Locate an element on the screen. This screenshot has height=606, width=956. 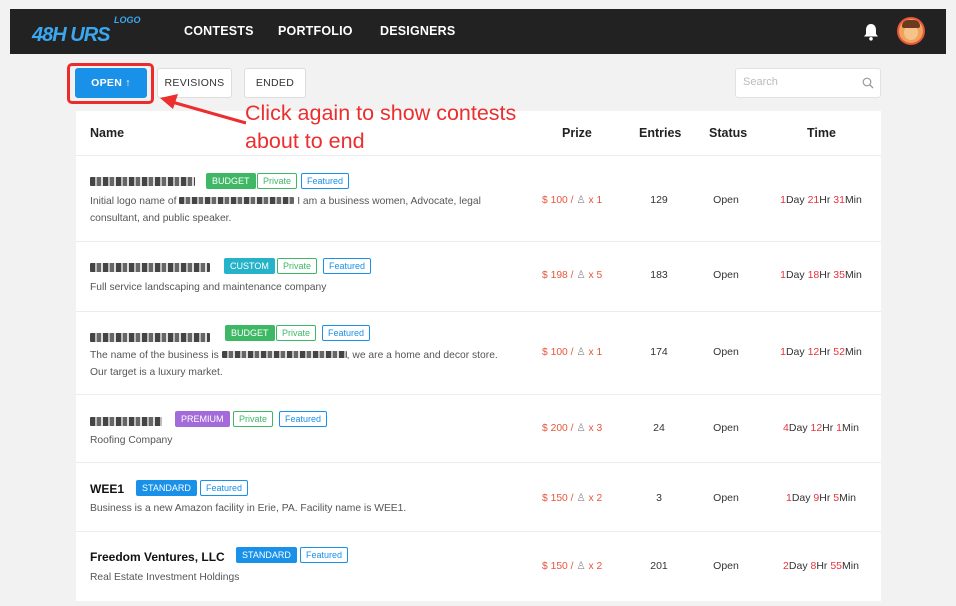
search-box is located at coordinates (808, 83).